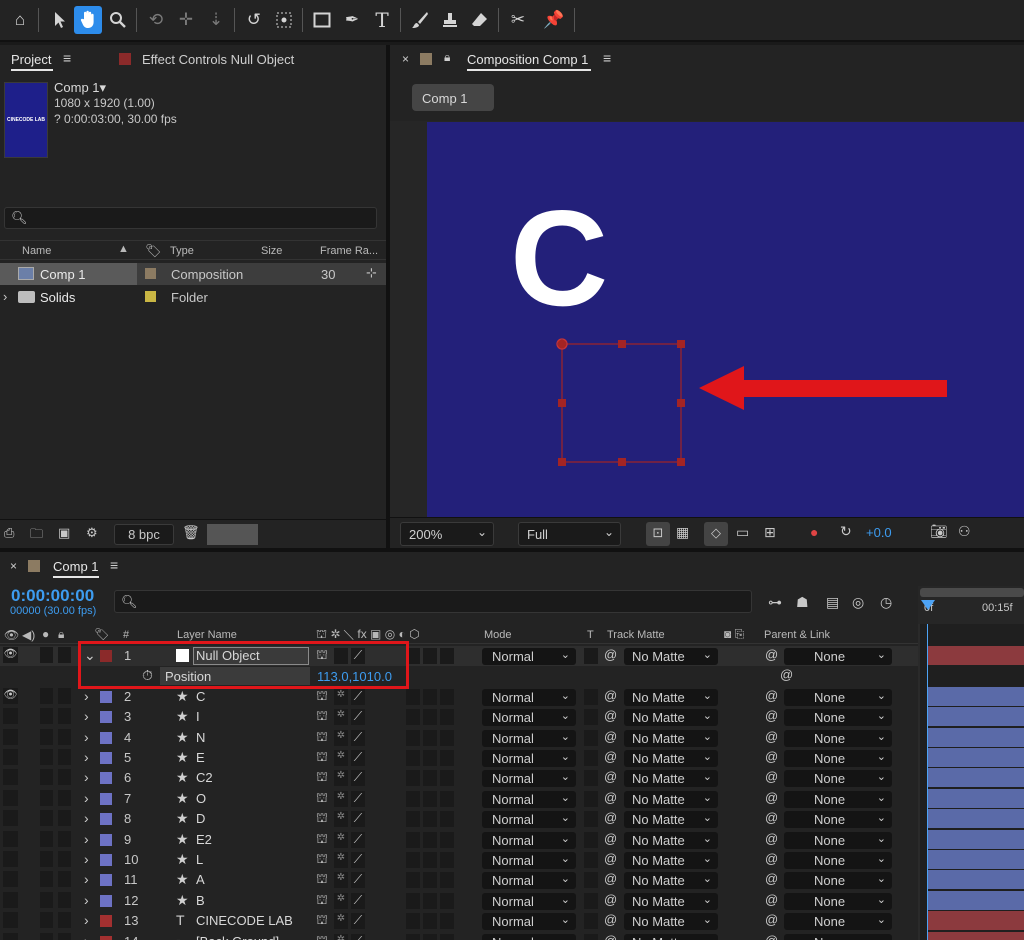 This screenshot has height=940, width=1024. I want to click on layer-name: C, so click(200, 696).